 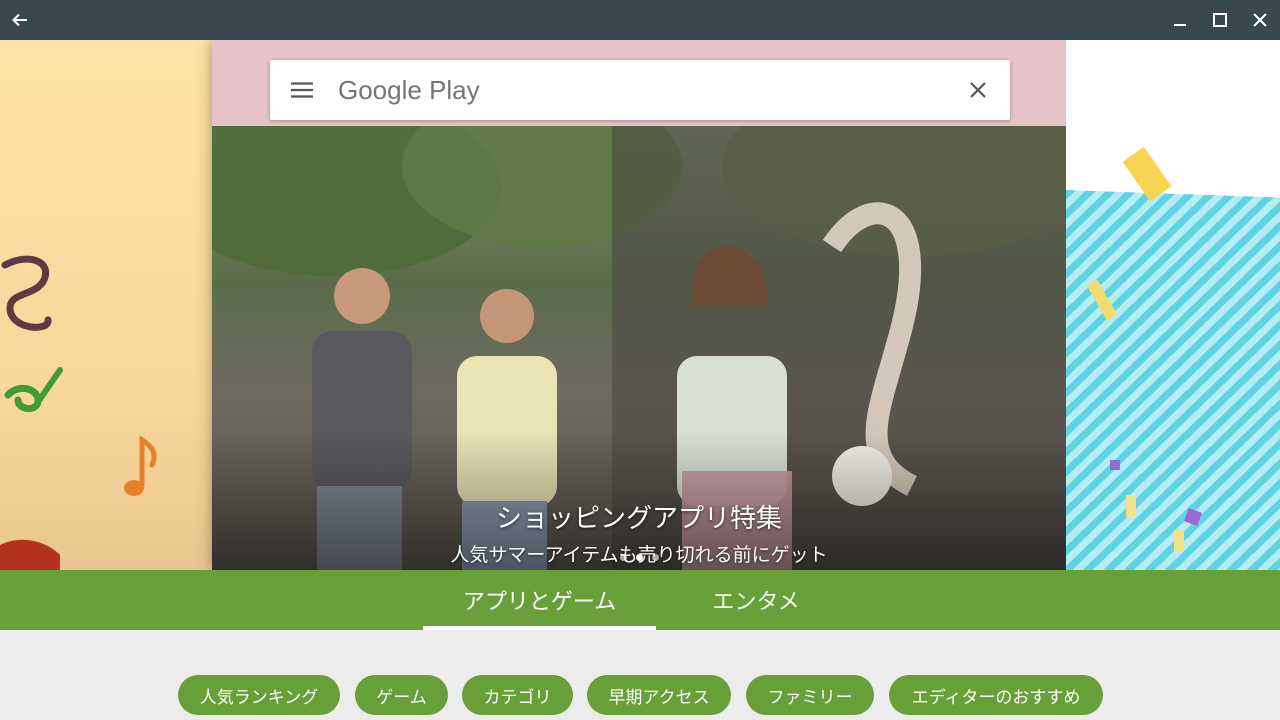 I want to click on chip-family: ファミリー, so click(x=810, y=695).